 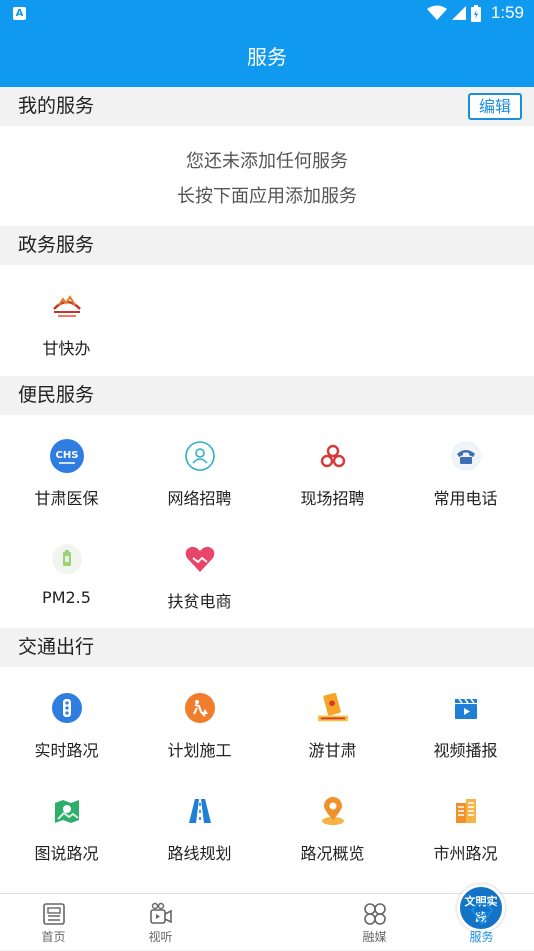 What do you see at coordinates (481, 937) in the screenshot?
I see `tab-label: 服务` at bounding box center [481, 937].